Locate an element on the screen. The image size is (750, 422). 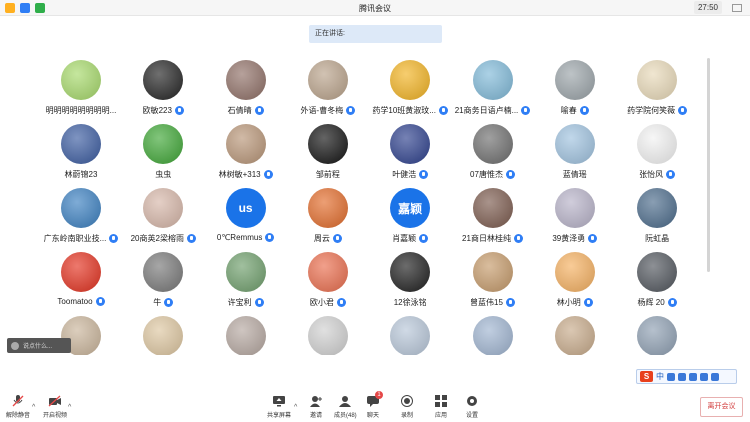
participant-name-row: Toomatoo is located at coordinates (84, 301).